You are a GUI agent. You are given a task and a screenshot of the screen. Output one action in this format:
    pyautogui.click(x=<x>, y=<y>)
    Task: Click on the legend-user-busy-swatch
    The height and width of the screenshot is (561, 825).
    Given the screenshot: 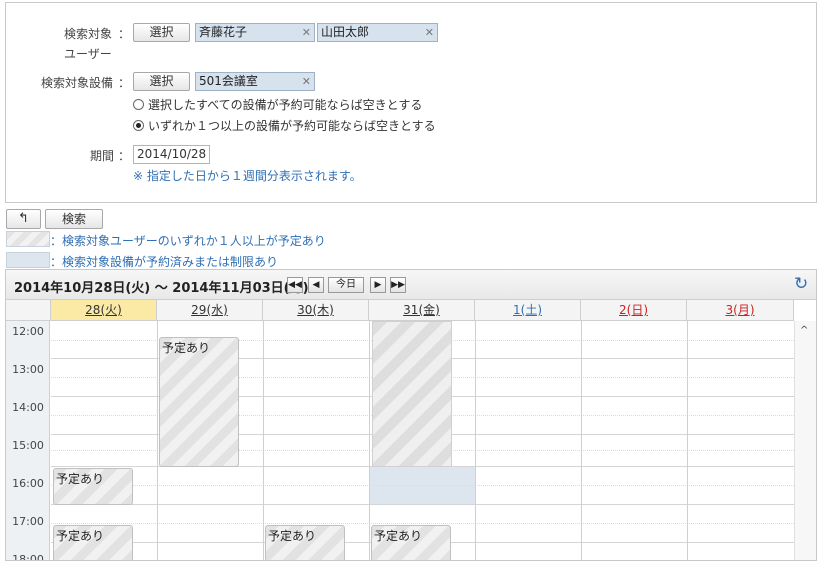 What is the action you would take?
    pyautogui.click(x=28, y=239)
    